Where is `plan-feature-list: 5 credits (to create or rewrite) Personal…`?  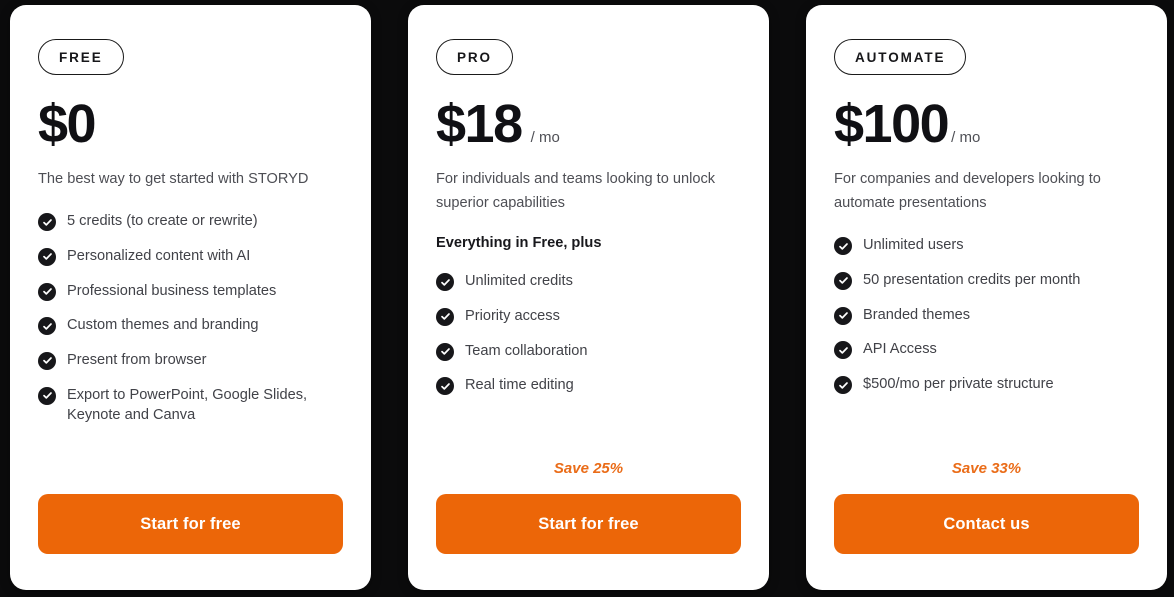
plan-feature-list: 5 credits (to create or rewrite) Personal… is located at coordinates (190, 318).